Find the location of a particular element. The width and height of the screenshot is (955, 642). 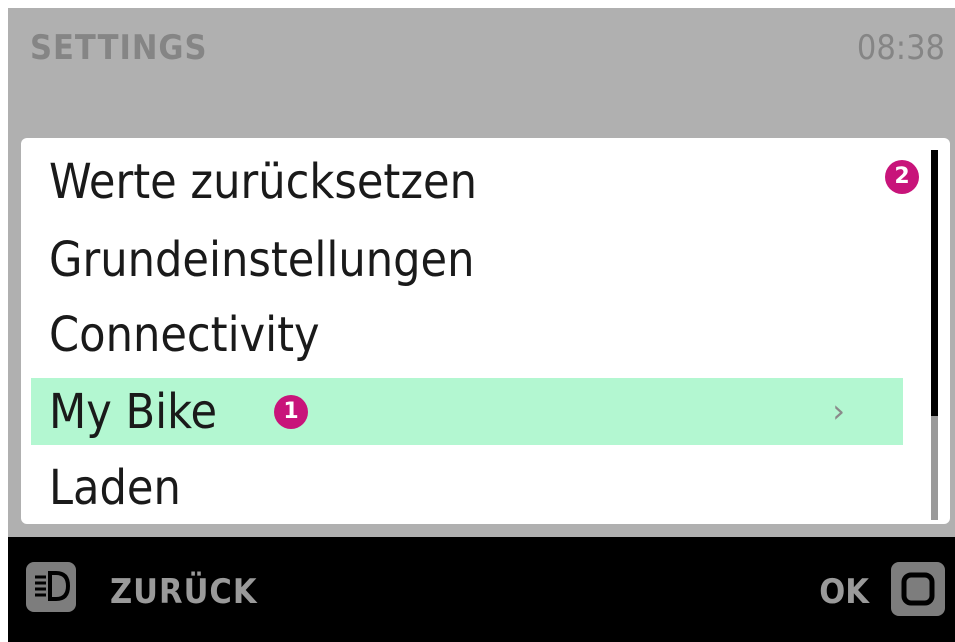

menu-item-label: Laden is located at coordinates (115, 487).